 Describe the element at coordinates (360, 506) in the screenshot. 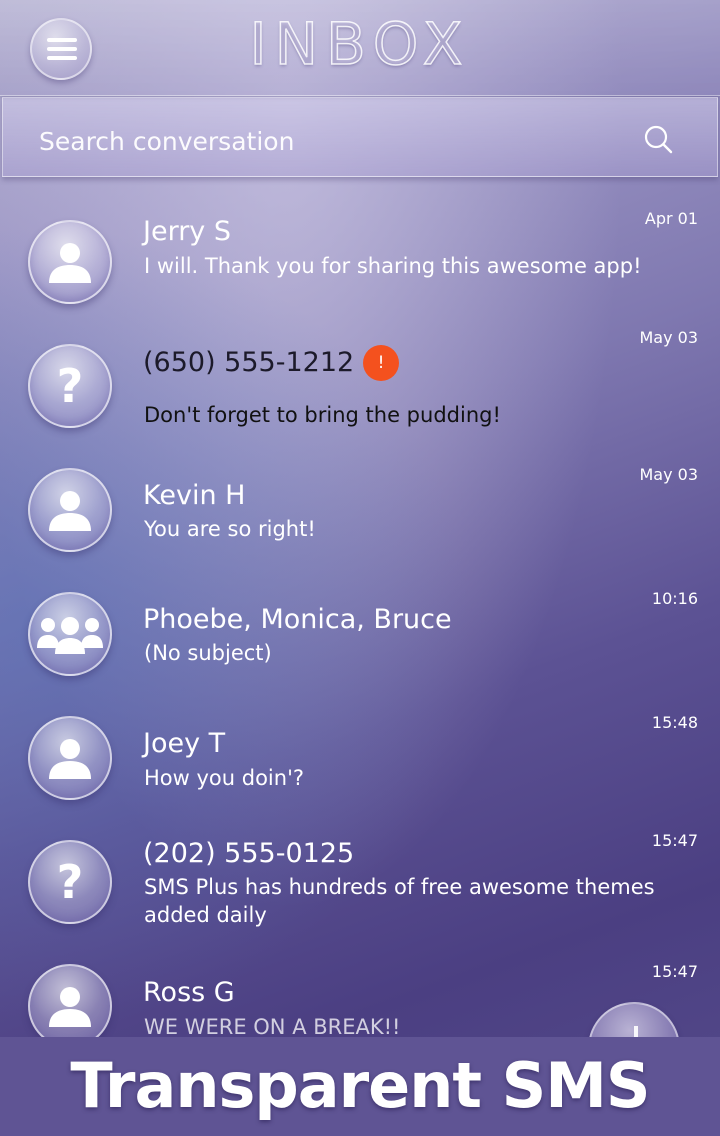

I see `conversation-item: Kevin H You are so right! May 03` at that location.